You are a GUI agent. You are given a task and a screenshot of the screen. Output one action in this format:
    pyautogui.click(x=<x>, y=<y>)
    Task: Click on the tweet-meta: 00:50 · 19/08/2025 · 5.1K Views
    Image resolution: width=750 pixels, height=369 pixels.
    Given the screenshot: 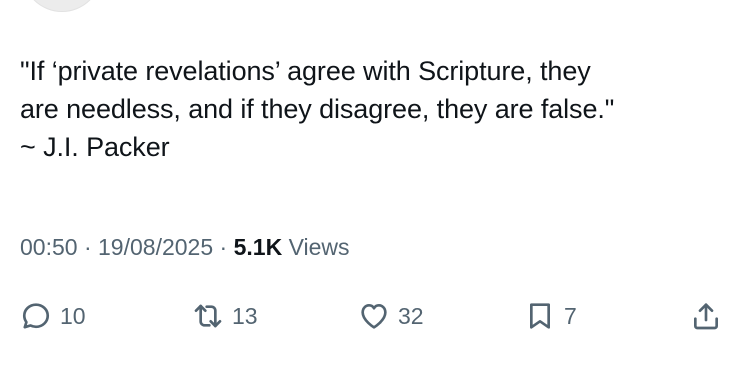 What is the action you would take?
    pyautogui.click(x=185, y=247)
    